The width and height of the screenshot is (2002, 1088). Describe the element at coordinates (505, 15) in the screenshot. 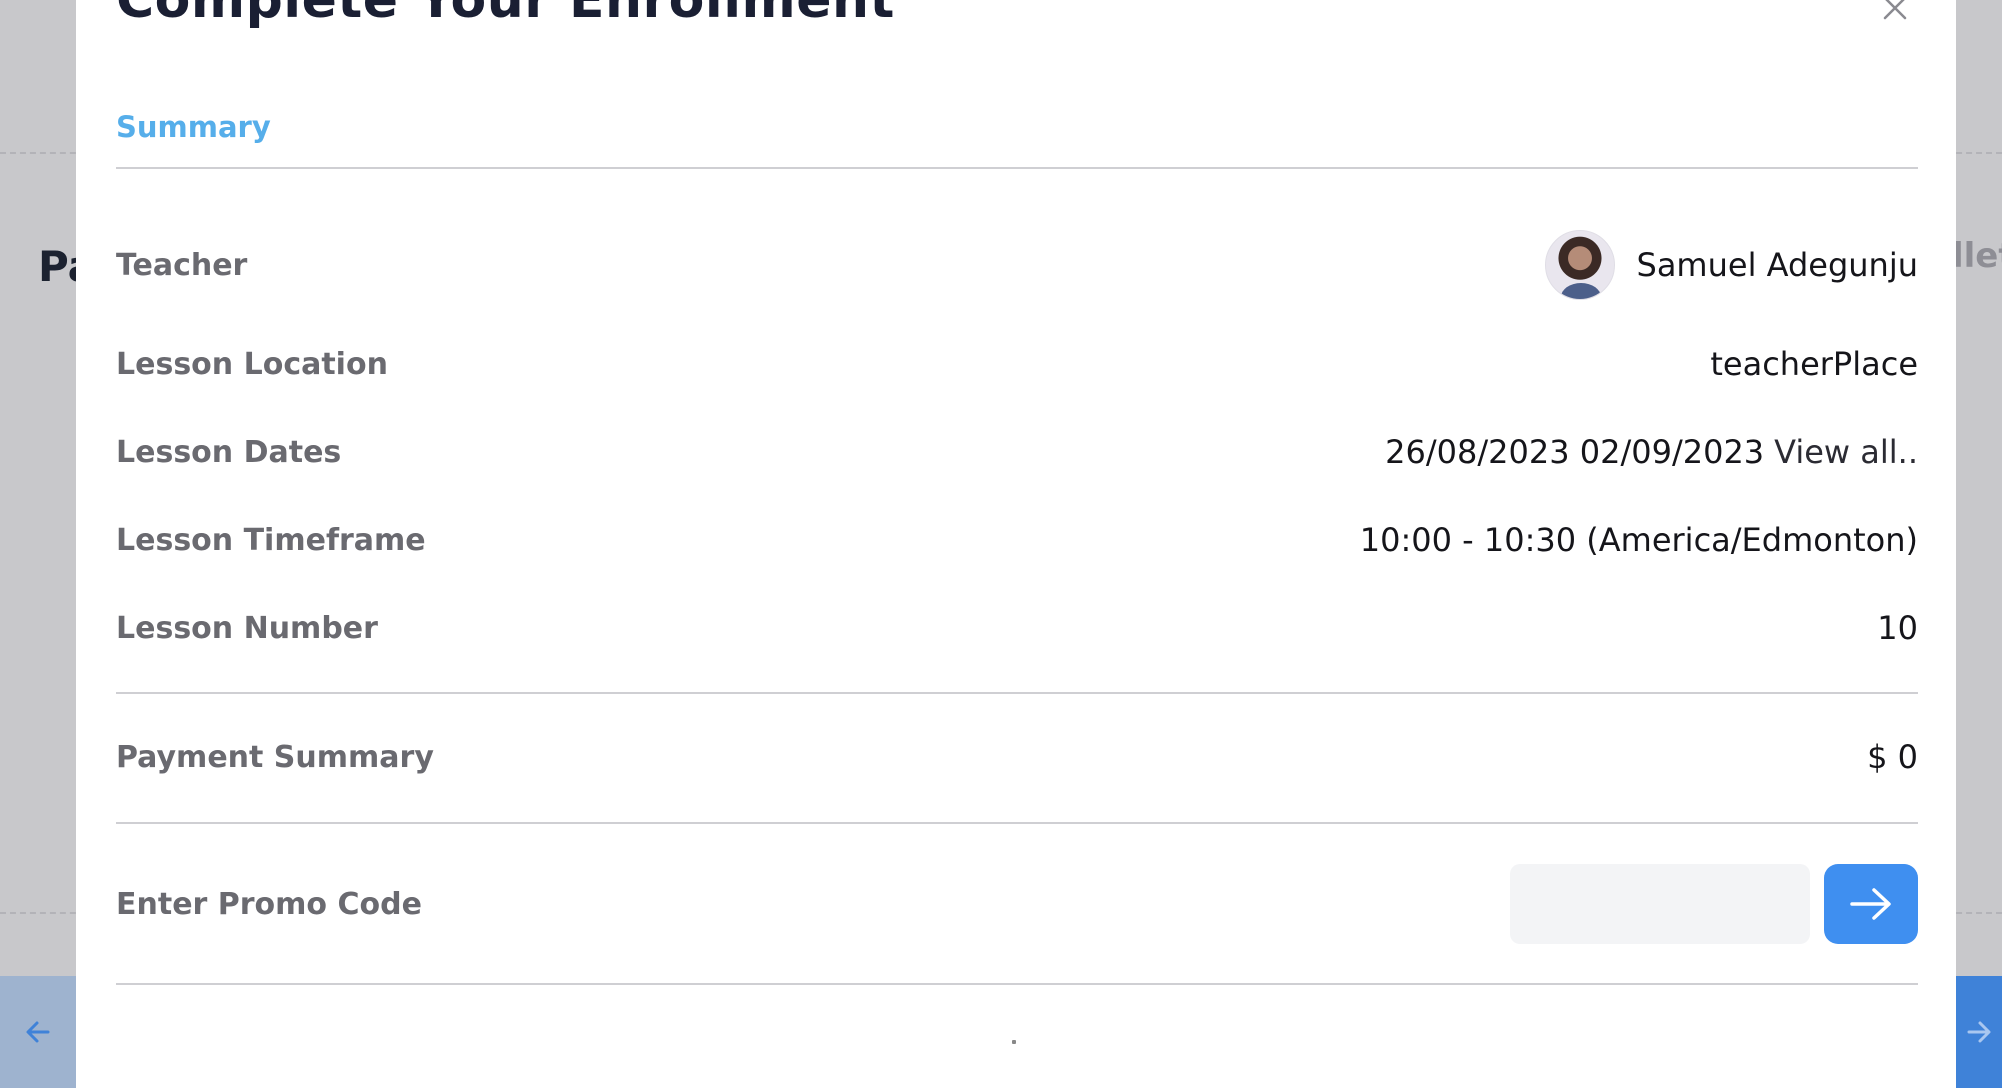

I see `modal-title: Complete Your Enrollment` at that location.